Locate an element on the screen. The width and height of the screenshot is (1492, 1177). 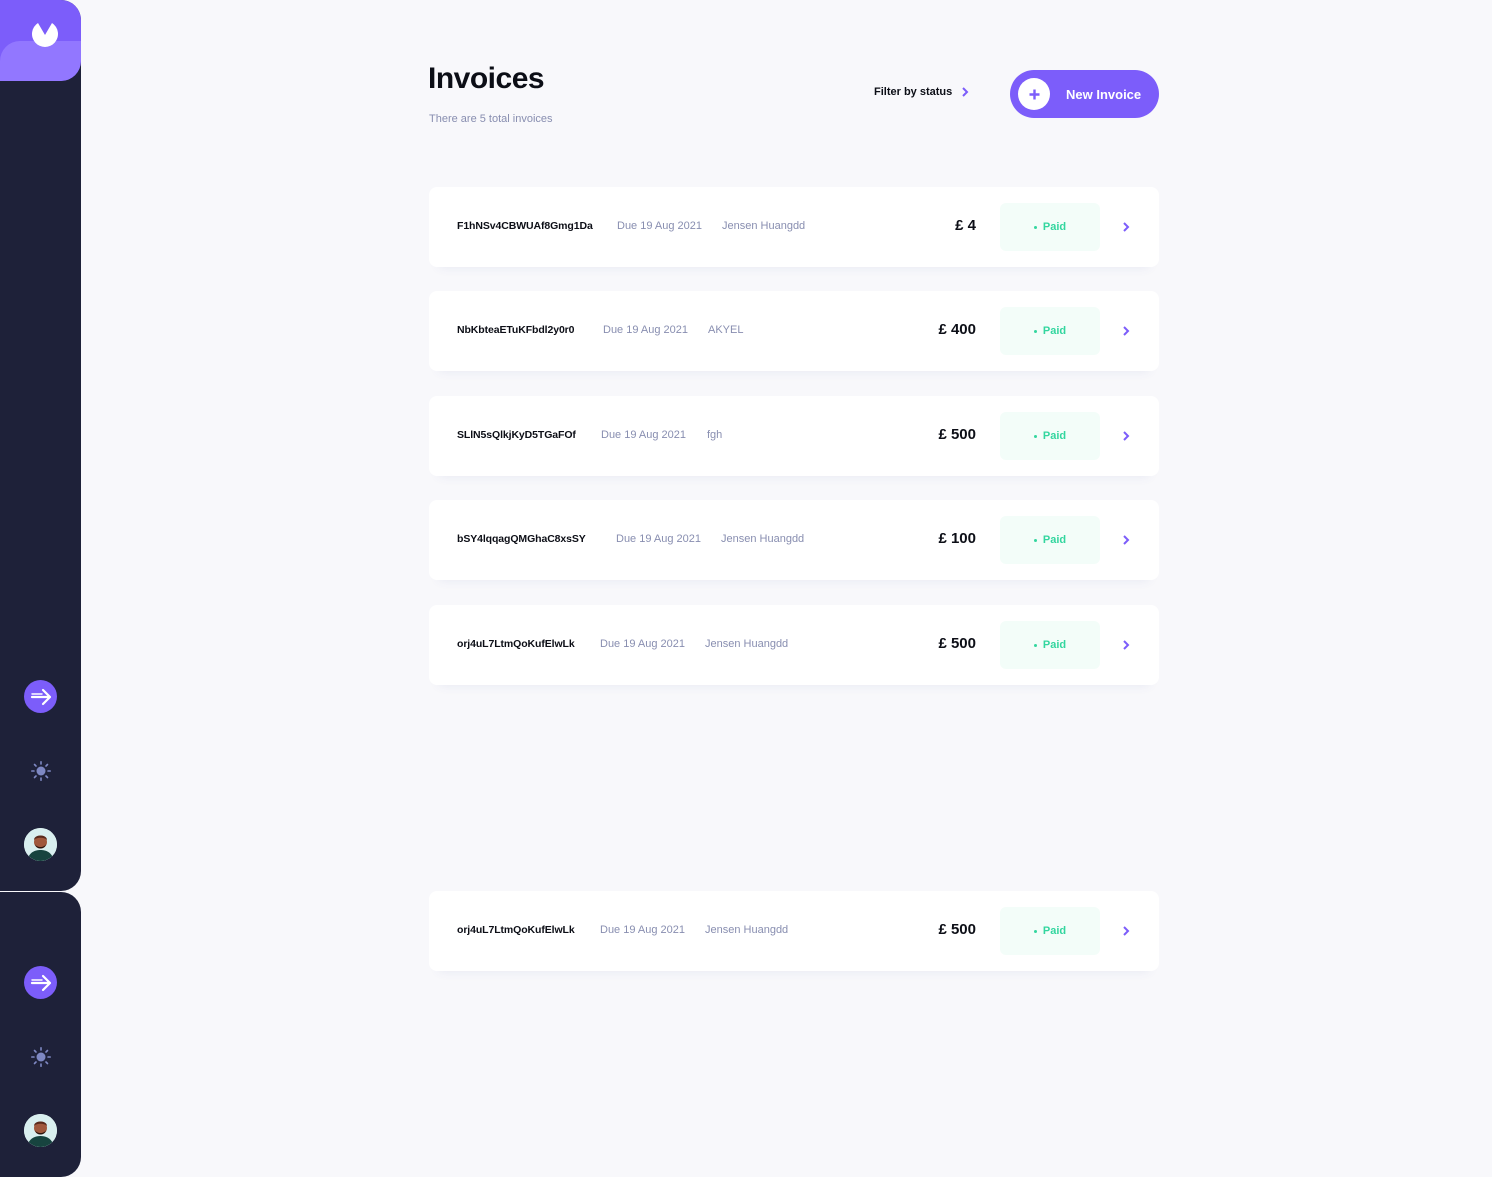
filter-by-status-dropdown: Filter by status is located at coordinates (921, 92).